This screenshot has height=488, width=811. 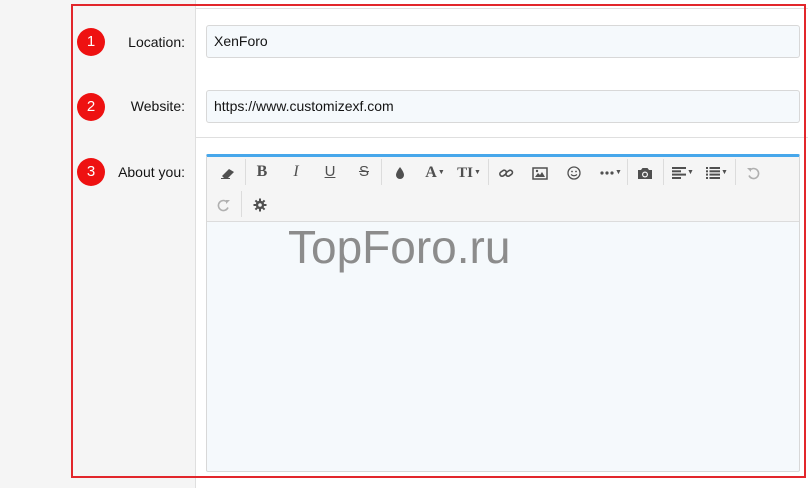 I want to click on step-badge-1: 1, so click(x=91, y=42).